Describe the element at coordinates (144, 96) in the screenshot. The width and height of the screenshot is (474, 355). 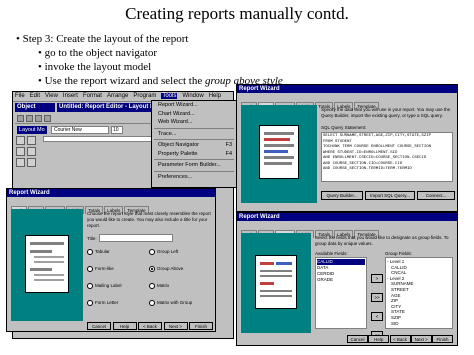
I see `menu-program: Program` at that location.